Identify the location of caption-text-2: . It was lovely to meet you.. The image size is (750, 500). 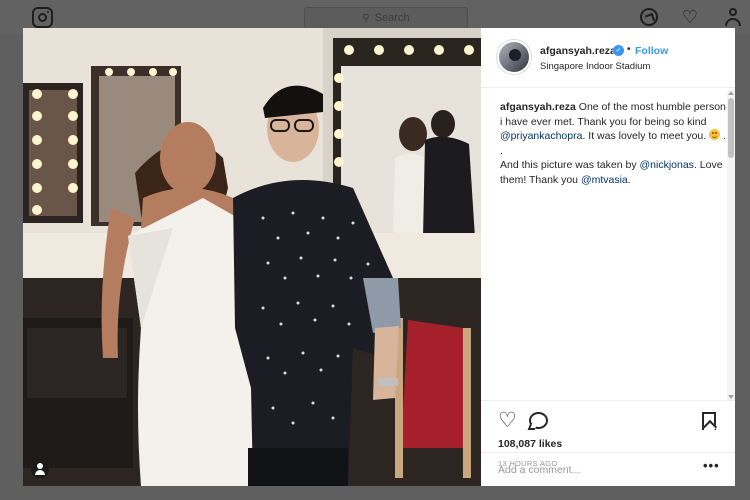
(646, 136).